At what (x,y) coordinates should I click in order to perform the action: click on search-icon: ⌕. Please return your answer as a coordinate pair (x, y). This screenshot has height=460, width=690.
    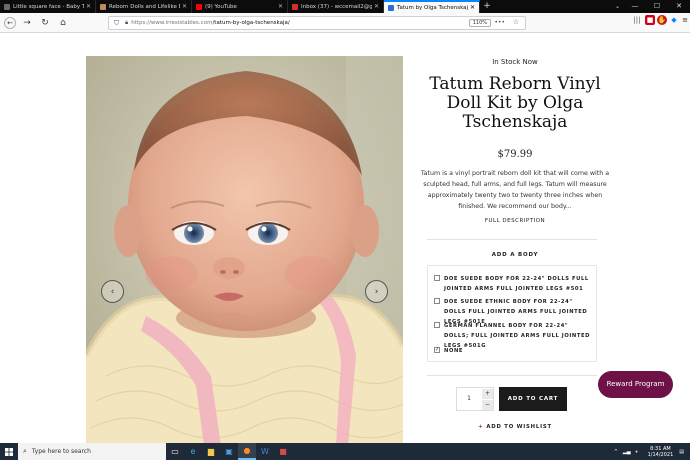
    Looking at the image, I should click on (25, 451).